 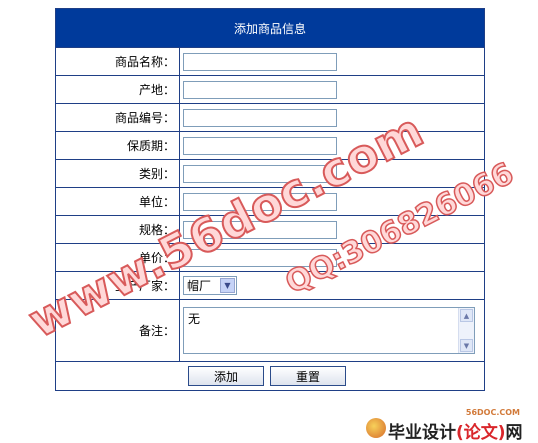 What do you see at coordinates (260, 117) in the screenshot?
I see `product-code-input` at bounding box center [260, 117].